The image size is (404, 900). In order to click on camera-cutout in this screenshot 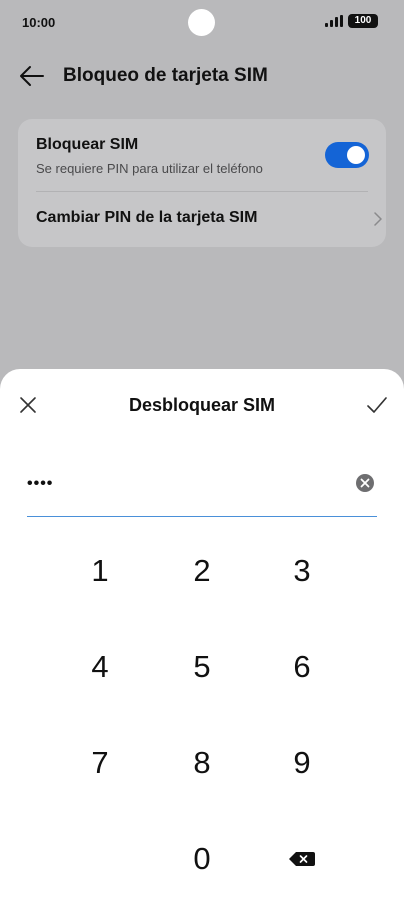, I will do `click(201, 22)`.